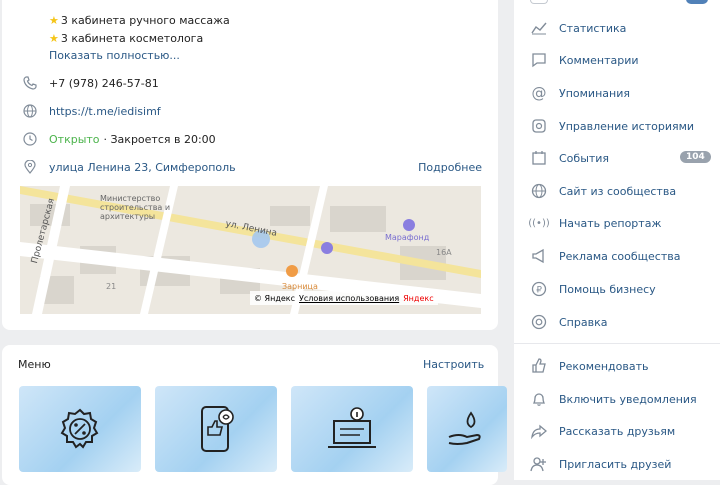  I want to click on menu-tile-info, so click(352, 429).